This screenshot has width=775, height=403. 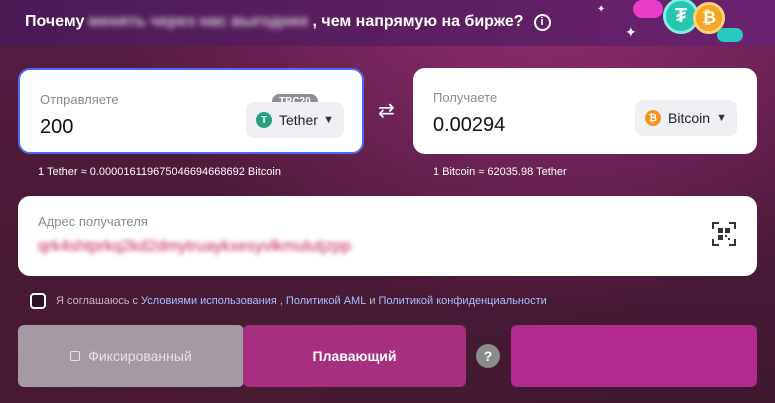 I want to click on tether-icon: T, so click(x=264, y=120).